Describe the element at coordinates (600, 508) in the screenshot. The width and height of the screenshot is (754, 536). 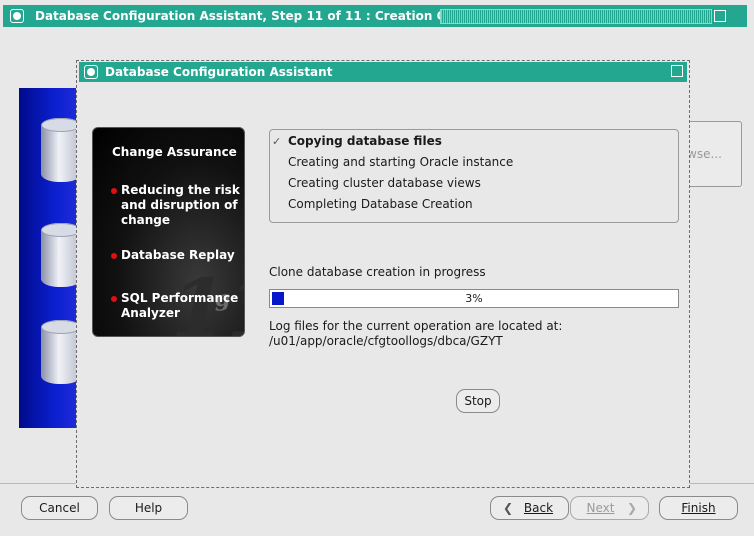
I see `next-button-label: Next` at that location.